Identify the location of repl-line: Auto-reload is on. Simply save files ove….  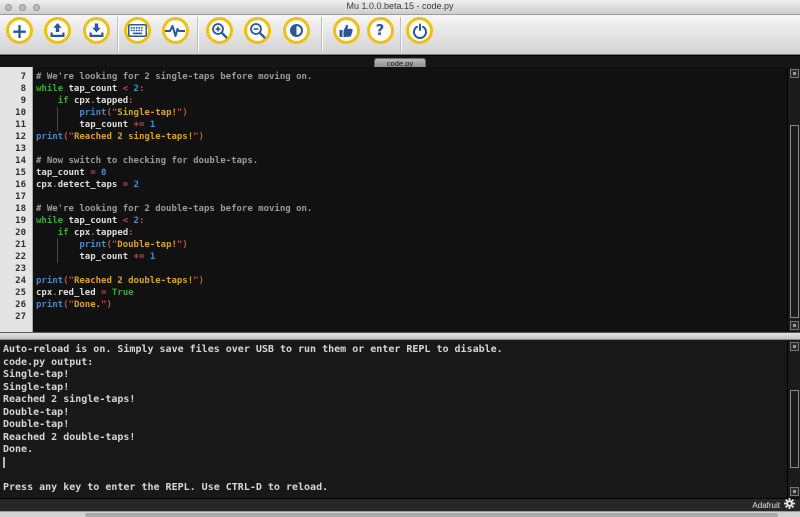
(253, 349).